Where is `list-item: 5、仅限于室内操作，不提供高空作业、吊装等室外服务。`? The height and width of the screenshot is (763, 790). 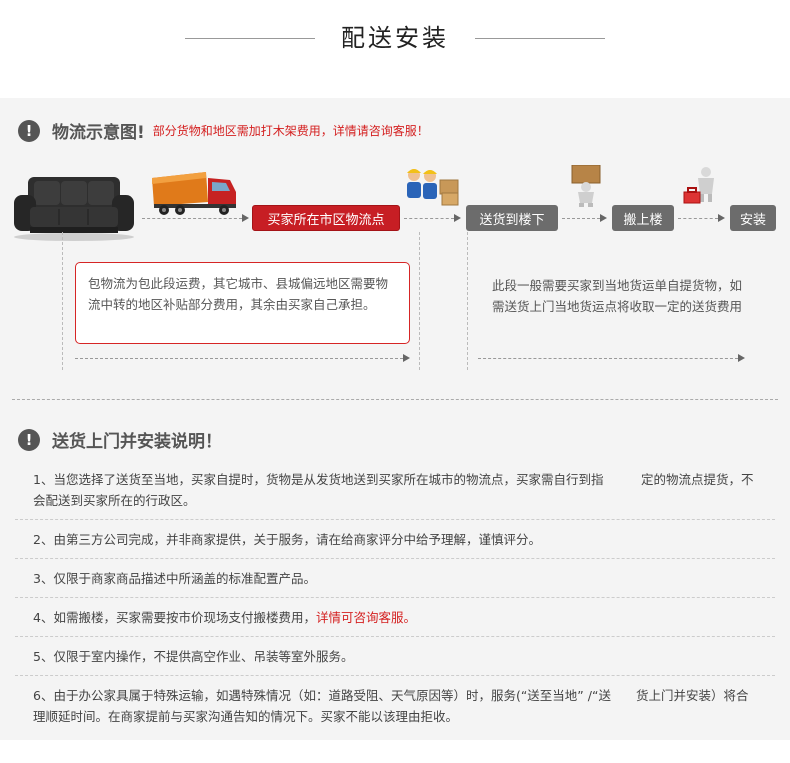 list-item: 5、仅限于室内操作，不提供高空作业、吊装等室外服务。 is located at coordinates (395, 656).